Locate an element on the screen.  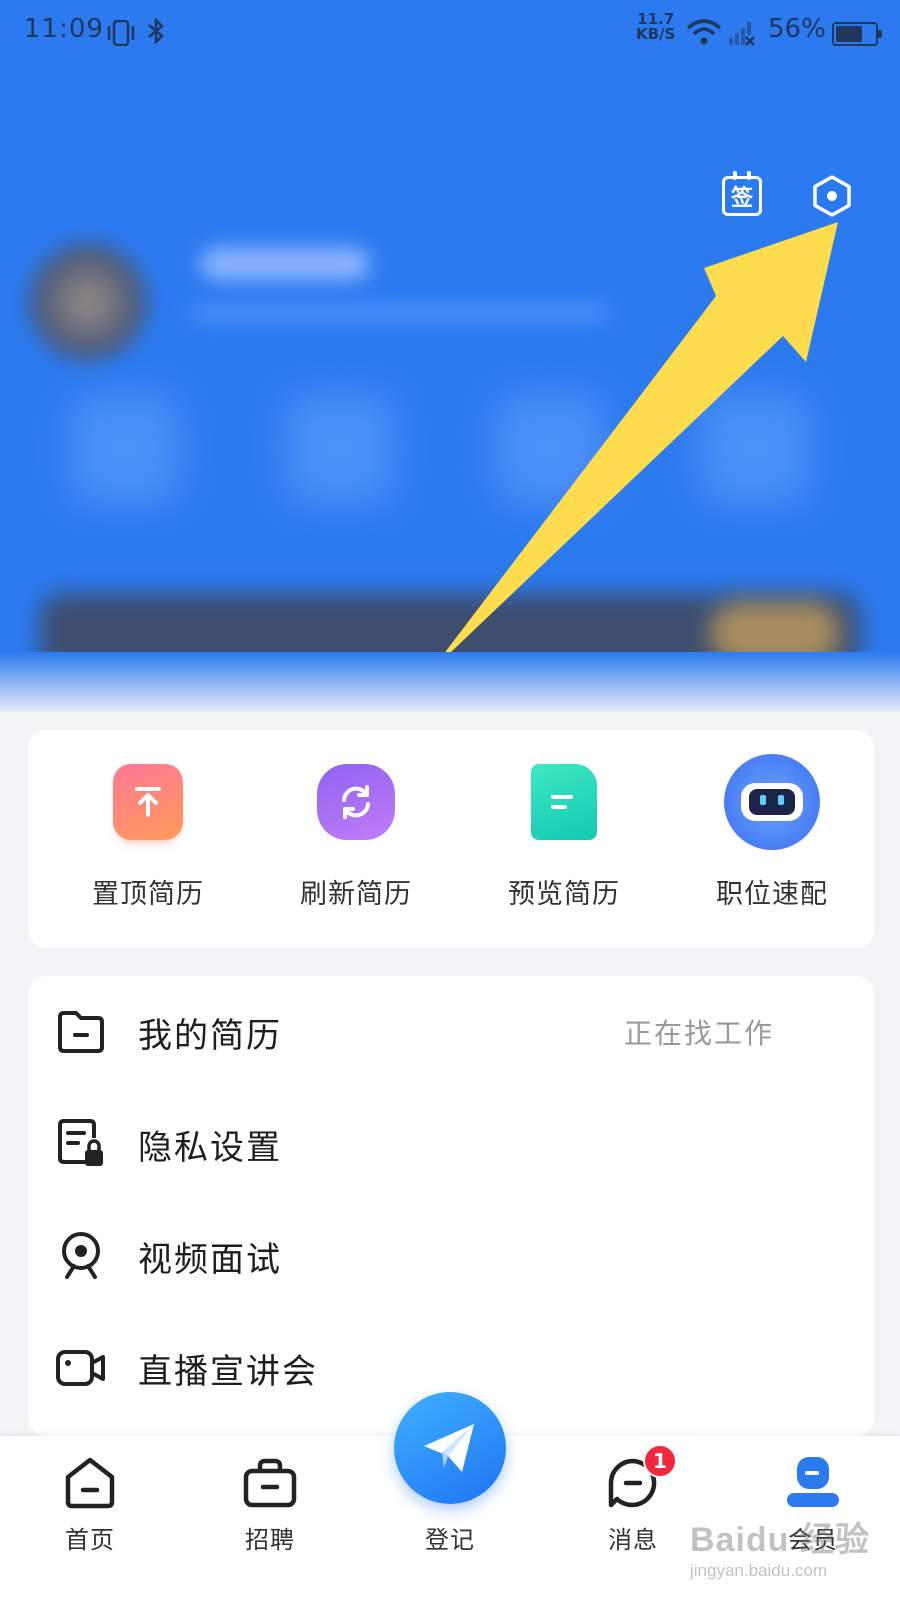
menu-label: 我的简历 is located at coordinates (210, 1035).